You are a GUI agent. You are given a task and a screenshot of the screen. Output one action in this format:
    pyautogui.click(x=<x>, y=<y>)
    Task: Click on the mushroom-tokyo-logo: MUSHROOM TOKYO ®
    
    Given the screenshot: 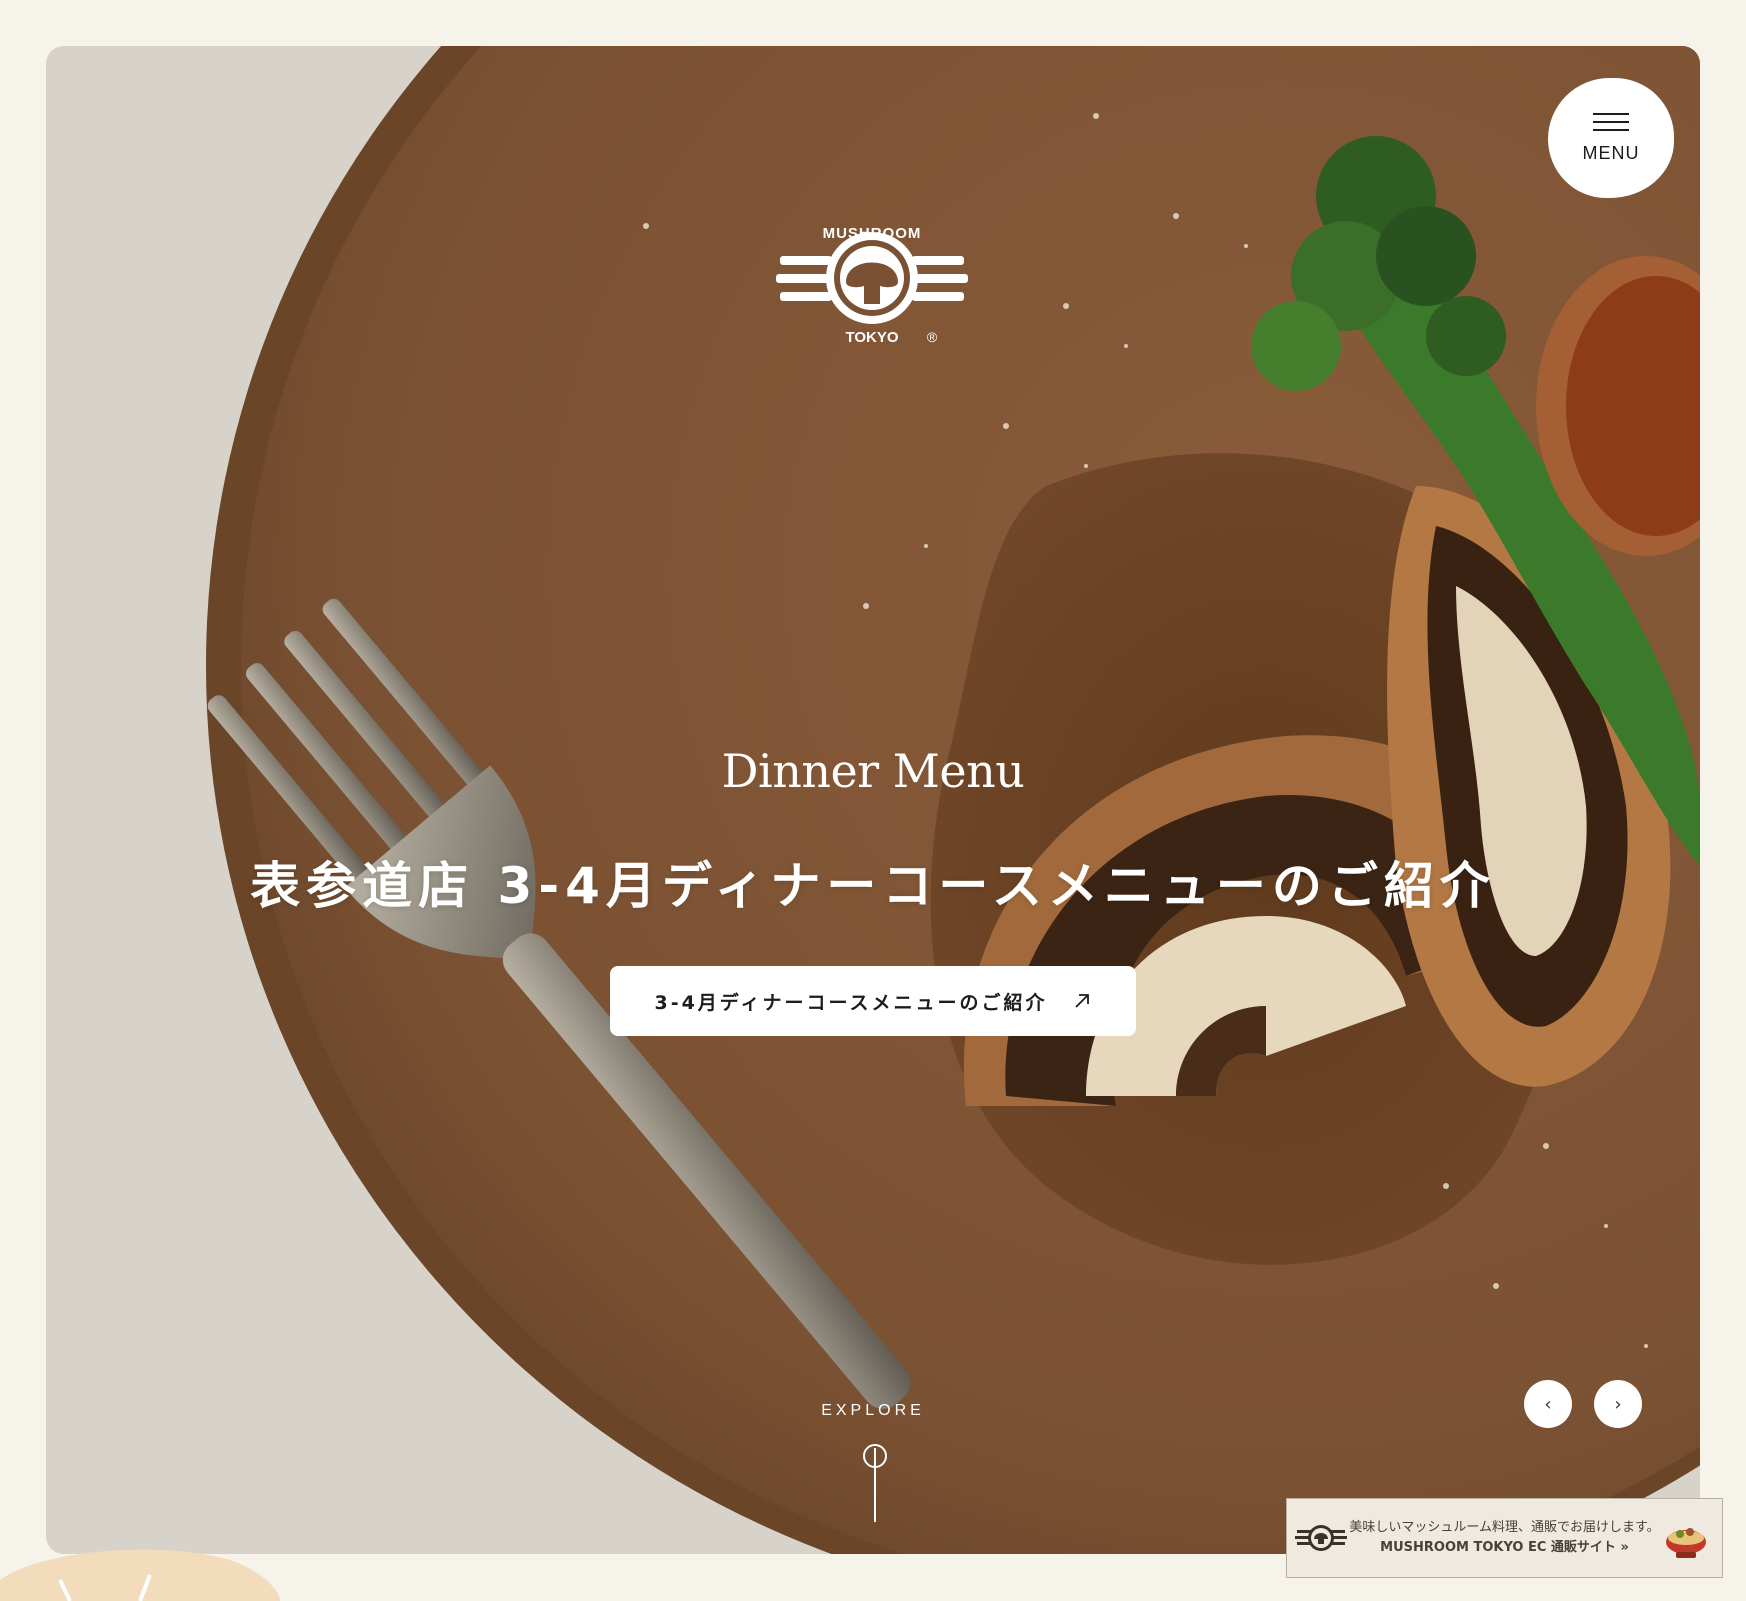 What is the action you would take?
    pyautogui.click(x=872, y=286)
    